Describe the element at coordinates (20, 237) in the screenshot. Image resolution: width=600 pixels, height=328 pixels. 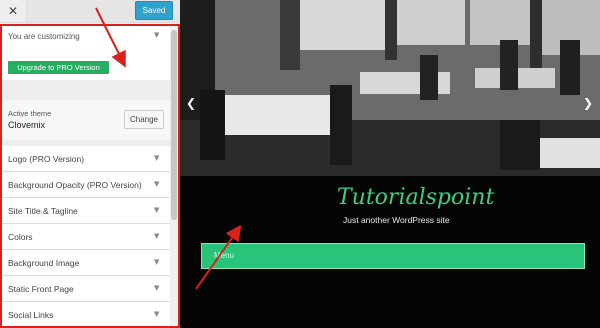
I see `section-label: Colors` at that location.